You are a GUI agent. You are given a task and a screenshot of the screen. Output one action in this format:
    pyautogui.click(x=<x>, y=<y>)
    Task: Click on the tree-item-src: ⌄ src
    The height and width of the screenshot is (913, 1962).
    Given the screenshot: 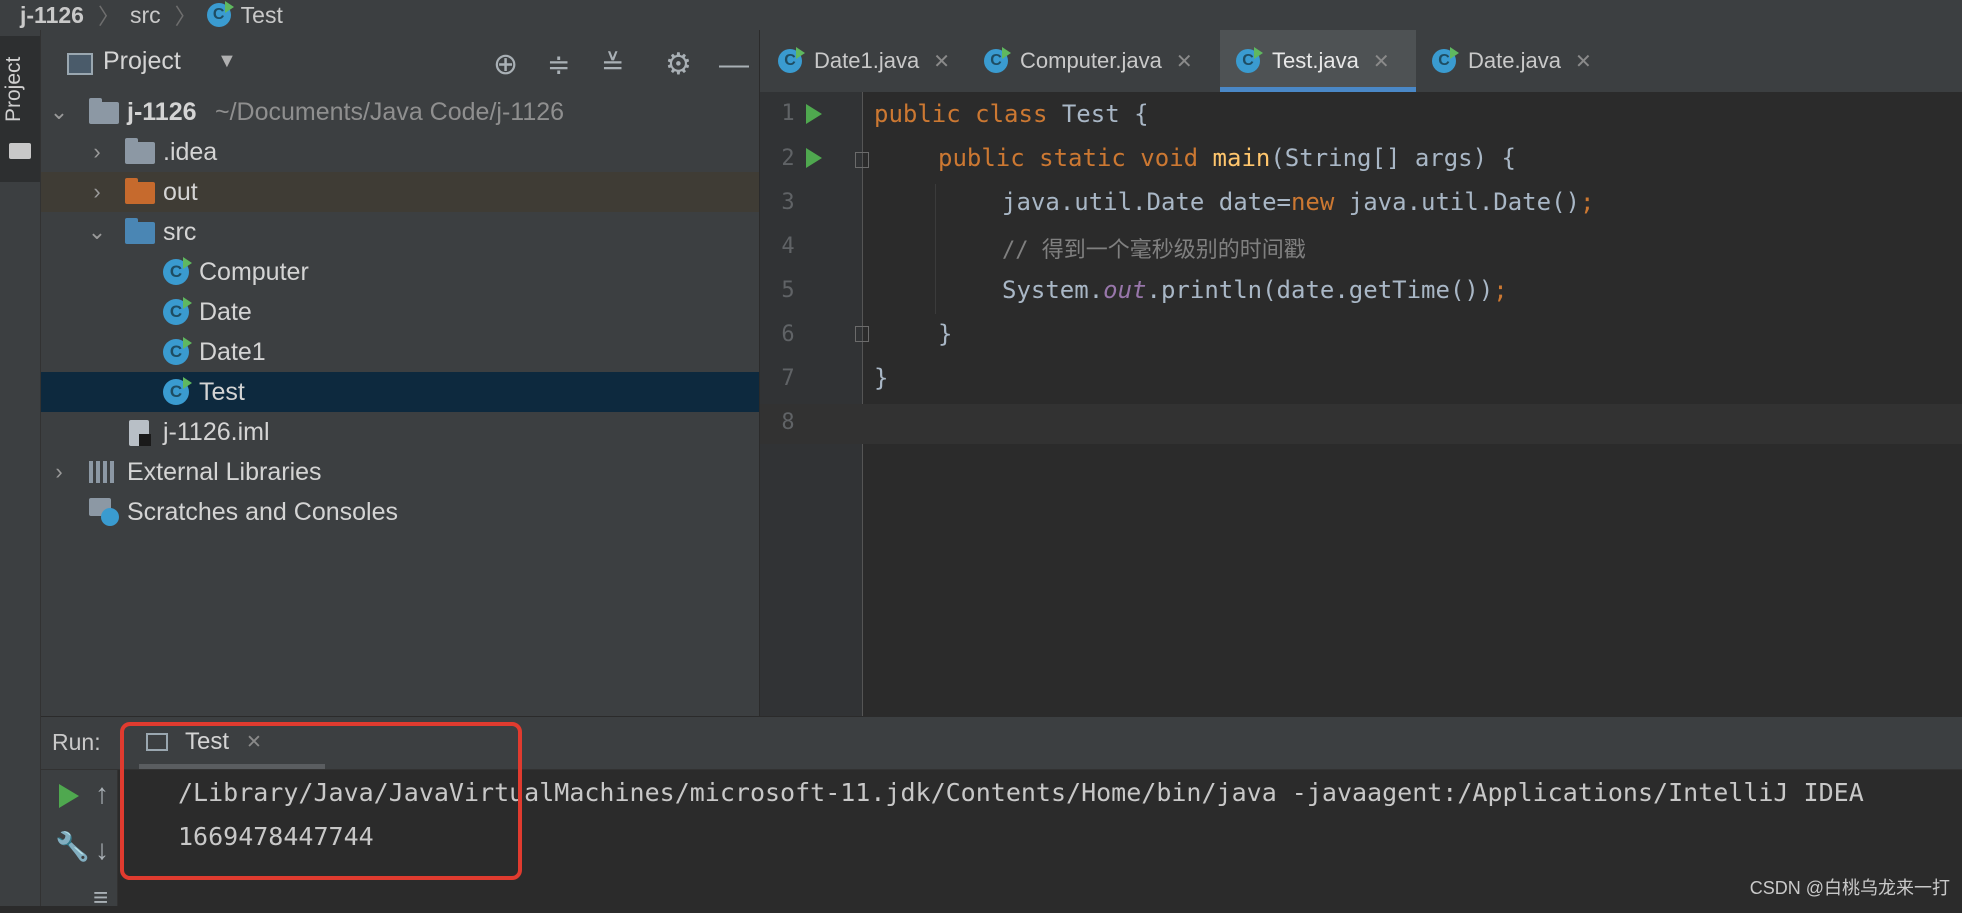 What is the action you would take?
    pyautogui.click(x=400, y=232)
    